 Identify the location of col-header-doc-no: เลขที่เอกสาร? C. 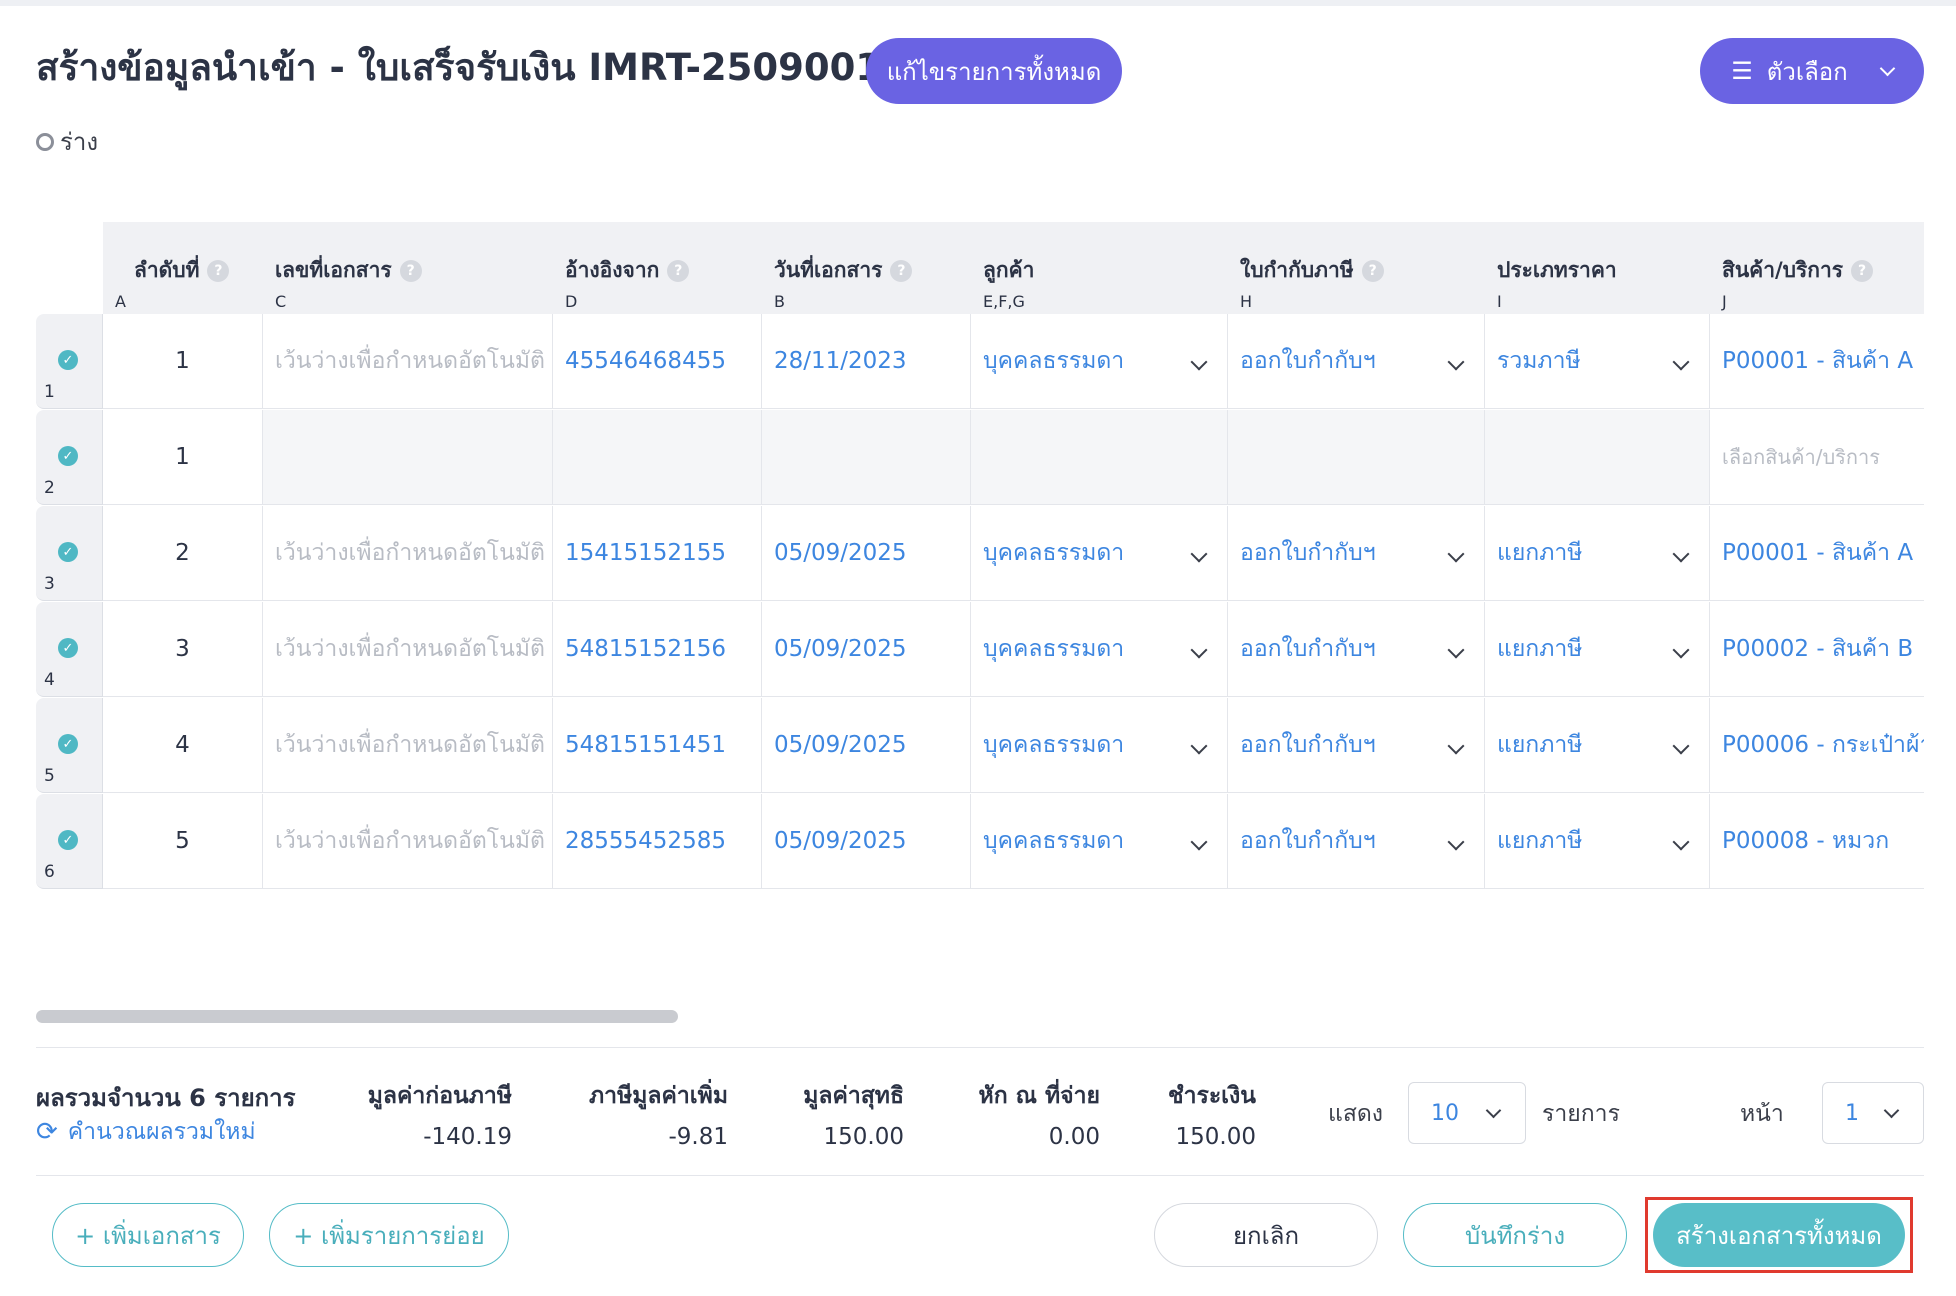
(408, 268).